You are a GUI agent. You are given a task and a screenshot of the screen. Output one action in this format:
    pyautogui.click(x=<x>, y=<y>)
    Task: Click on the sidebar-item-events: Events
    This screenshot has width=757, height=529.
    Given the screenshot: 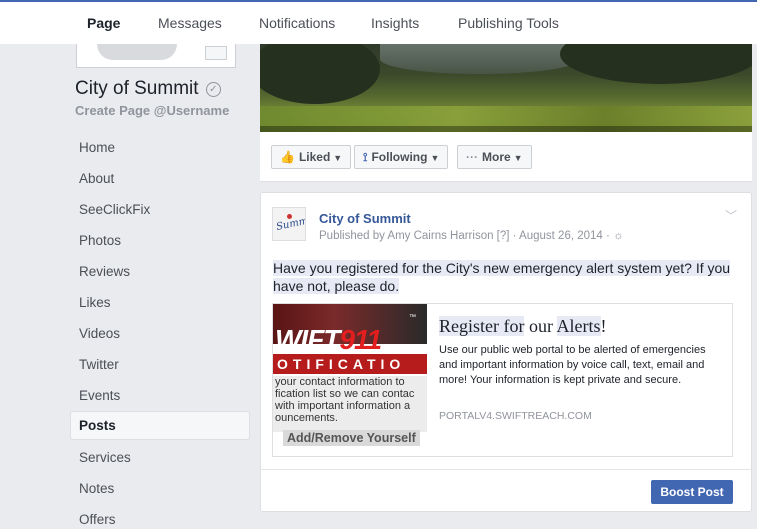 What is the action you would take?
    pyautogui.click(x=160, y=395)
    